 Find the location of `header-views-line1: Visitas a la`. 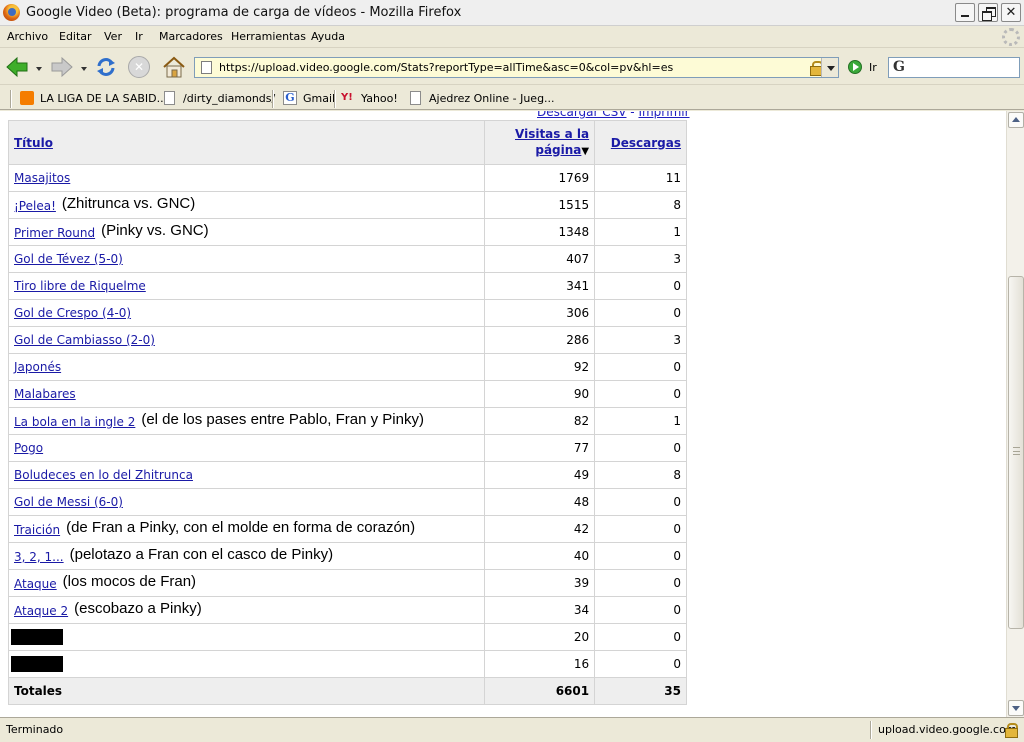

header-views-line1: Visitas a la is located at coordinates (552, 133).